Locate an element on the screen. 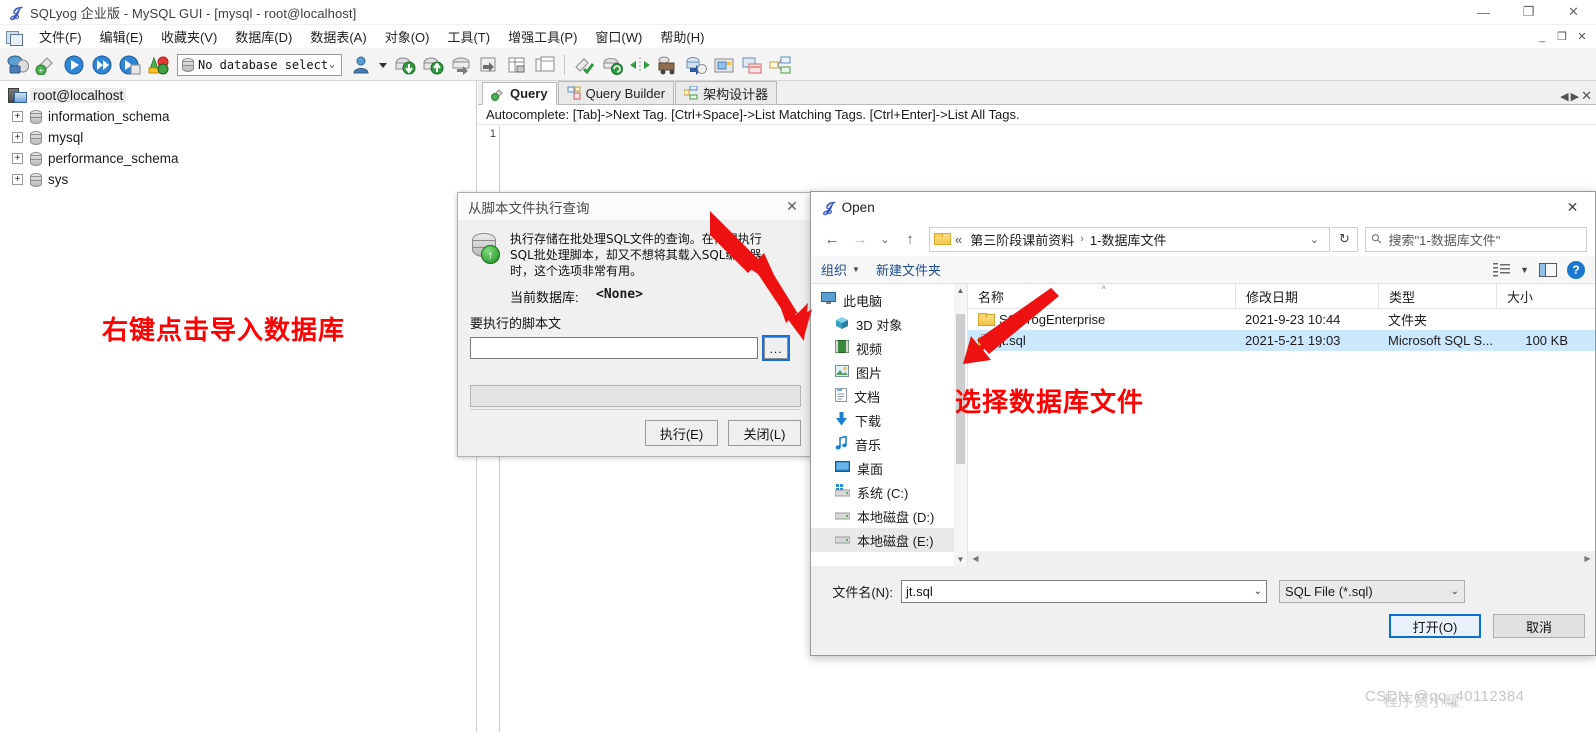 The width and height of the screenshot is (1596, 732). tree-node-sys: + sys is located at coordinates (238, 179).